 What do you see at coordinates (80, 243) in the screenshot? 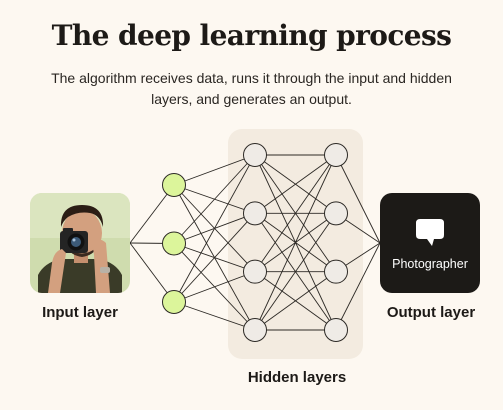
I see `photographer-photo` at bounding box center [80, 243].